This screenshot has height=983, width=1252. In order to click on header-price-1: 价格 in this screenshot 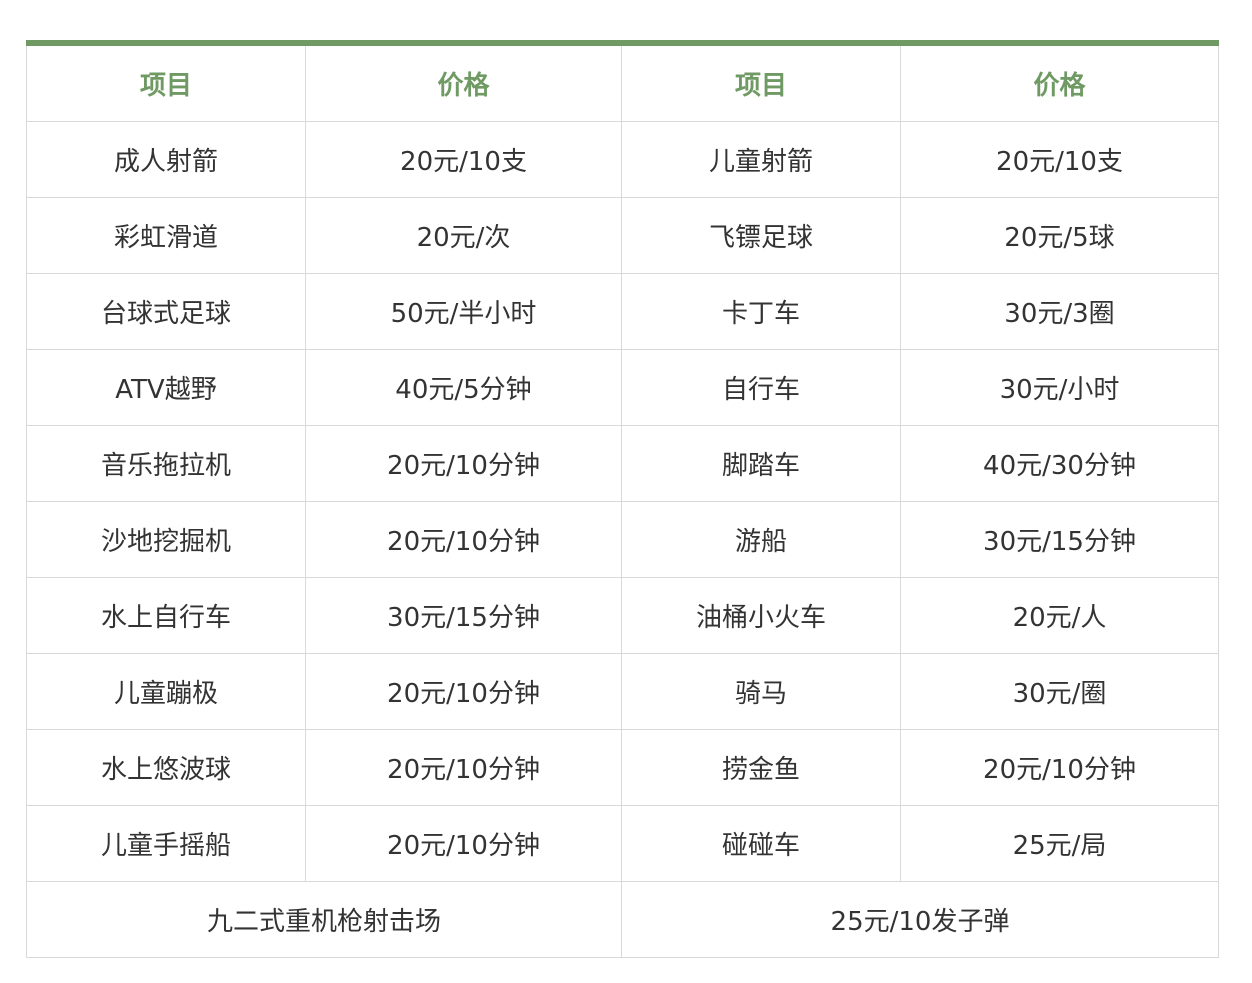, I will do `click(463, 82)`.